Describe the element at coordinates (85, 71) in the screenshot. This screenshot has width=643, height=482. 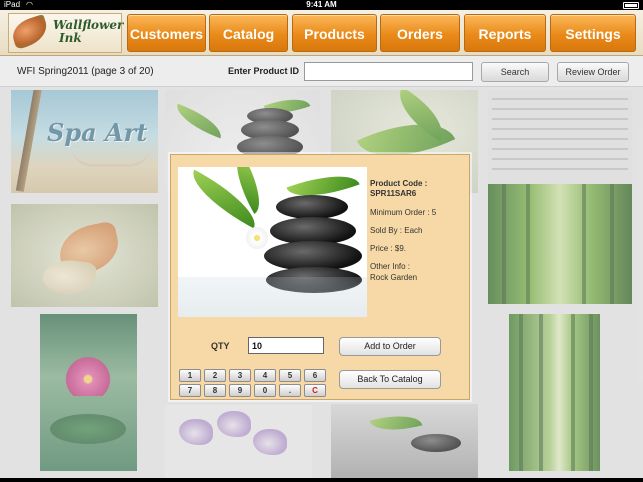
I see `catalog-page-title: WFI Spring2011 (page 3 of 20)` at that location.